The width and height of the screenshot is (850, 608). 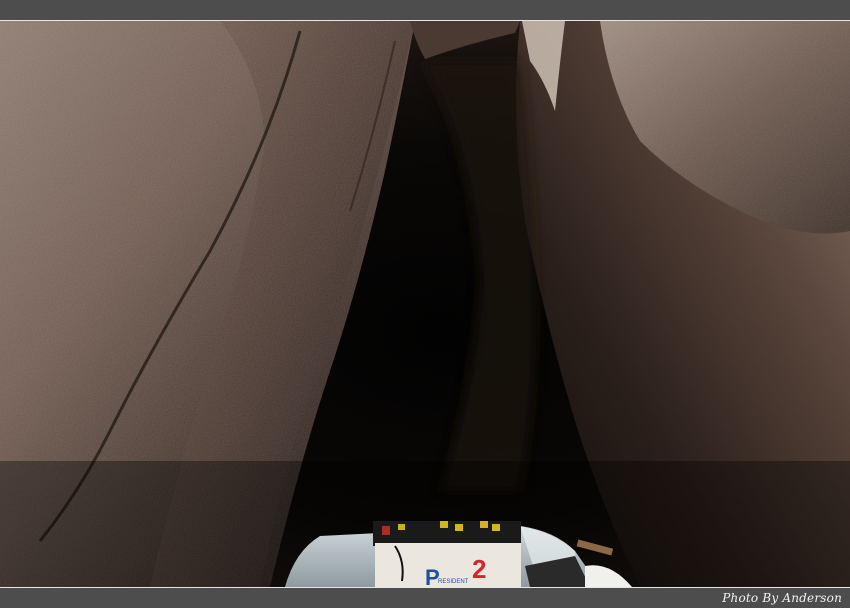 I want to click on photo-credit: Photo By Anderson, so click(x=782, y=598).